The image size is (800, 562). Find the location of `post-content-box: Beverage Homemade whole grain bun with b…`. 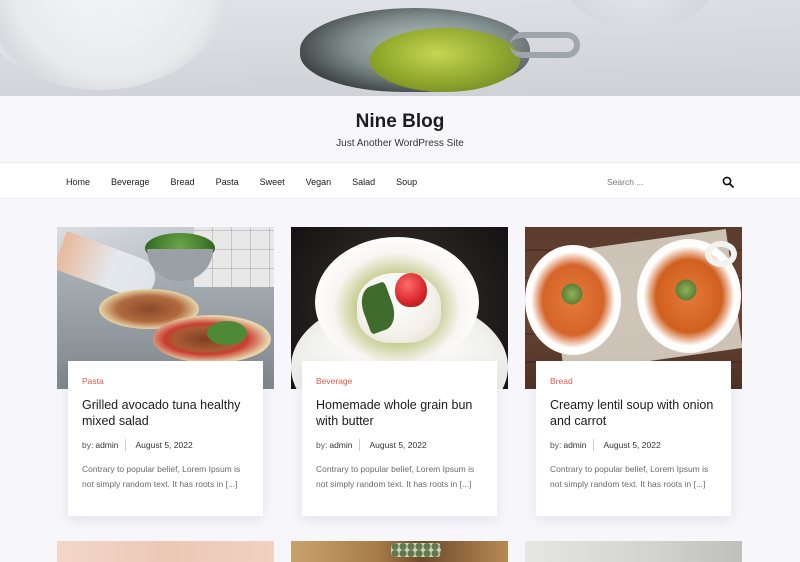

post-content-box: Beverage Homemade whole grain bun with b… is located at coordinates (399, 438).